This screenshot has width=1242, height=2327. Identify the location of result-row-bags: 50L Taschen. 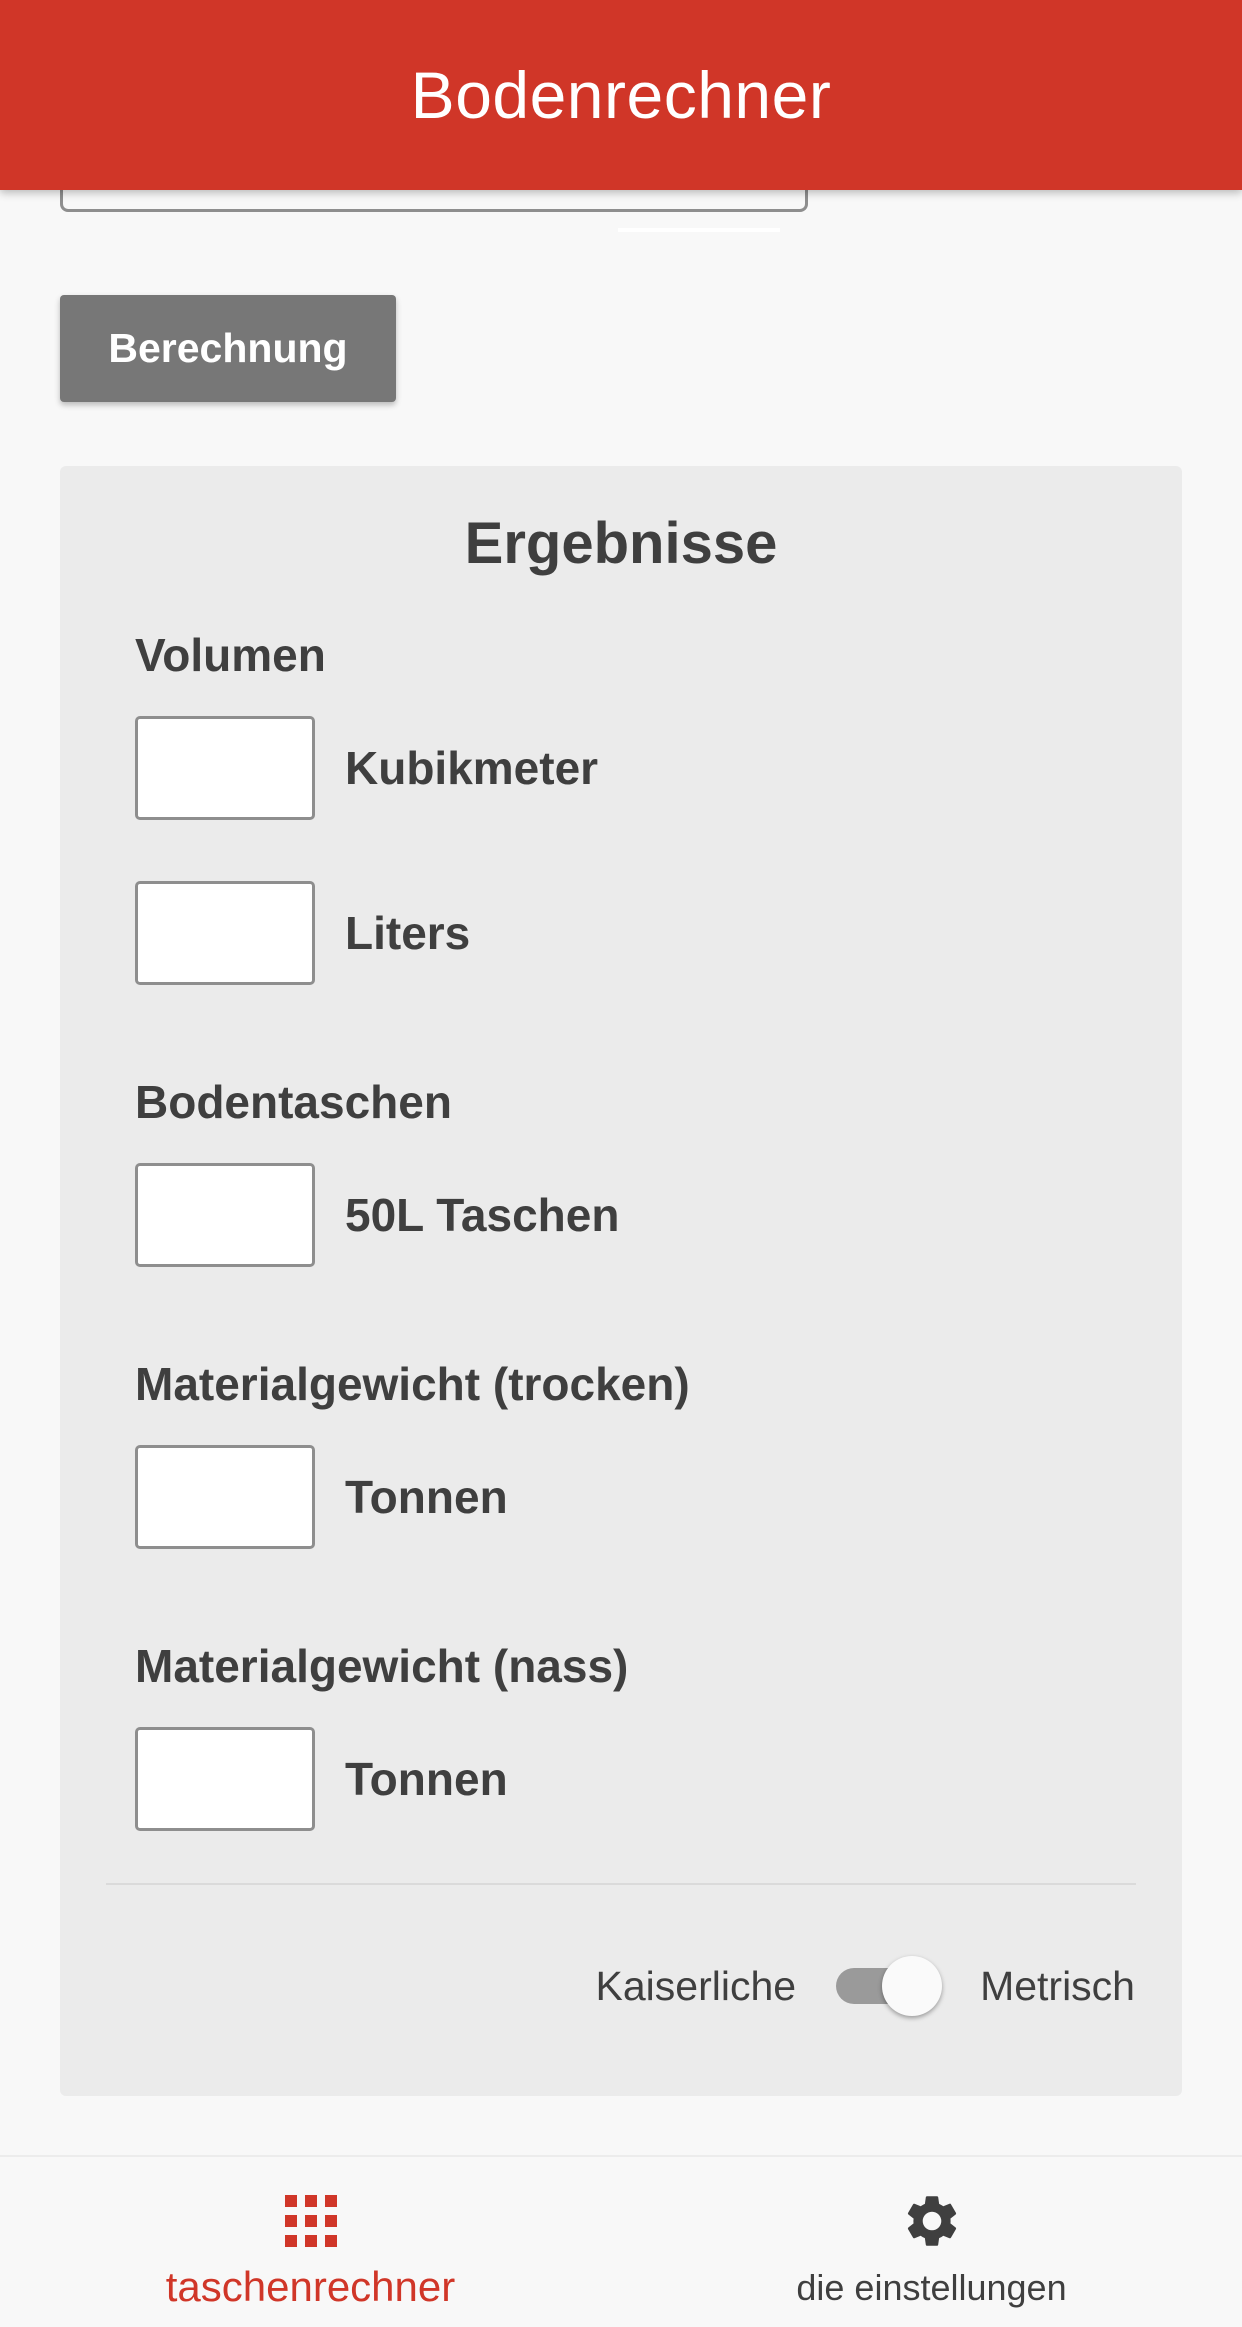
(377, 1215).